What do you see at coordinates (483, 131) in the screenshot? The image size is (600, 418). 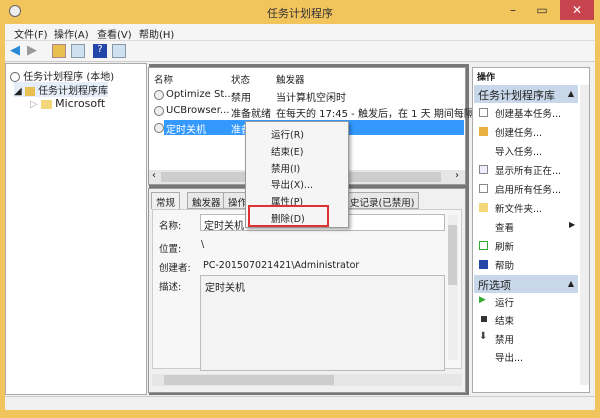 I see `create-task-icon` at bounding box center [483, 131].